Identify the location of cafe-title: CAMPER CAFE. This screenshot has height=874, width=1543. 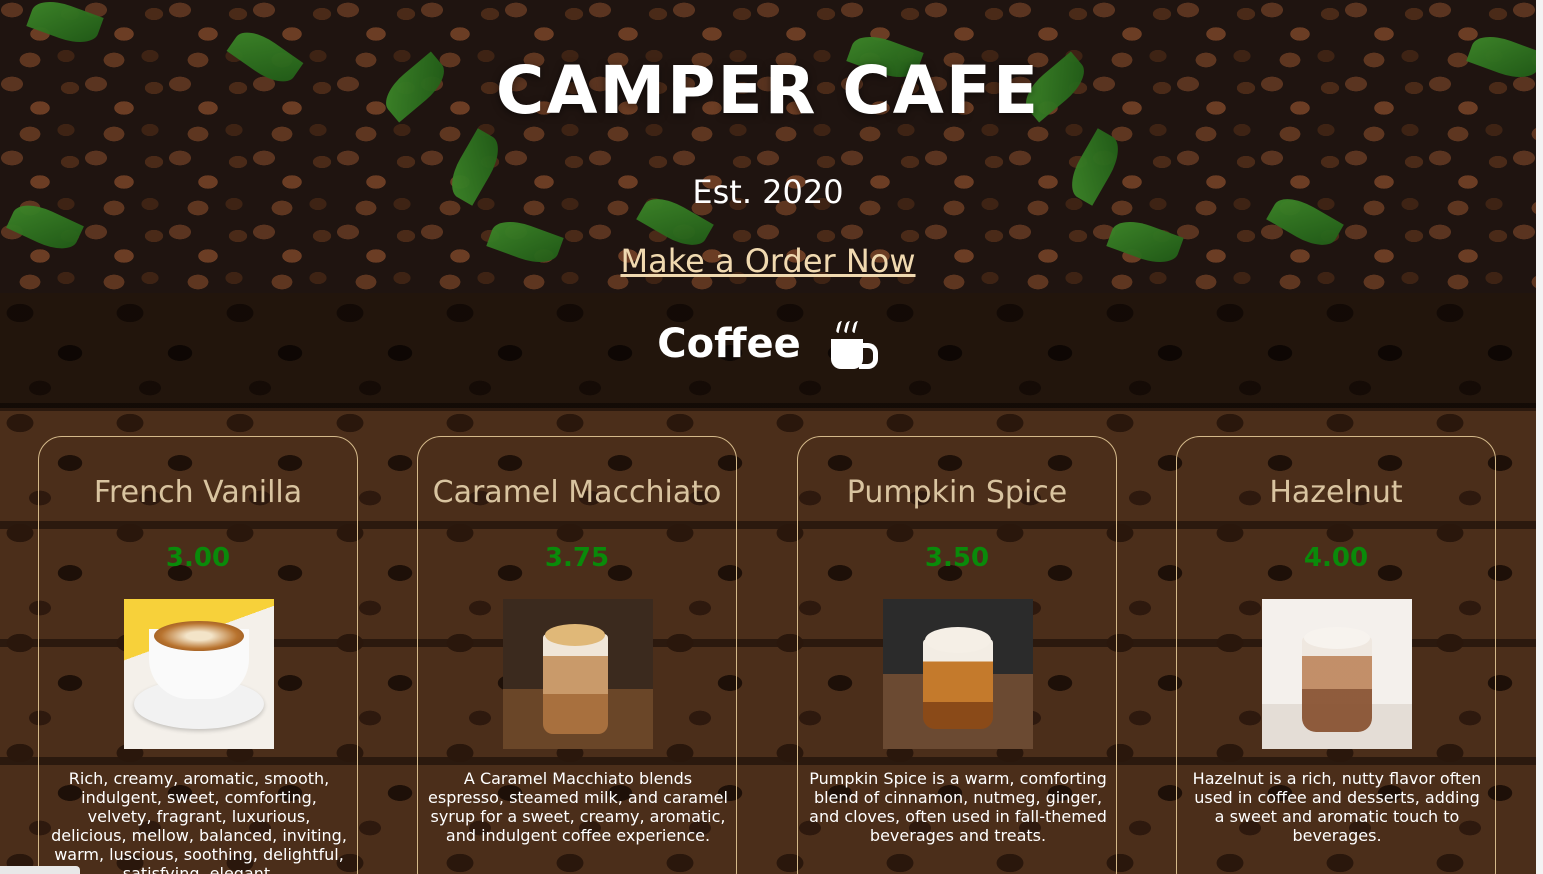
(768, 90).